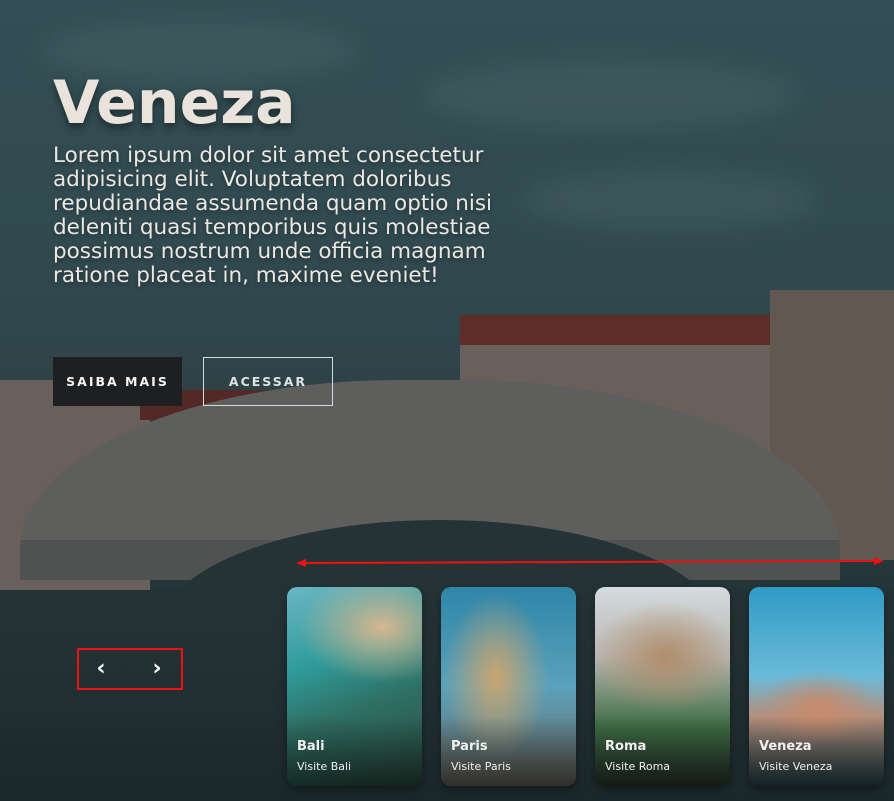 This screenshot has width=894, height=801. I want to click on card-bali: Bali Visite Bali, so click(354, 686).